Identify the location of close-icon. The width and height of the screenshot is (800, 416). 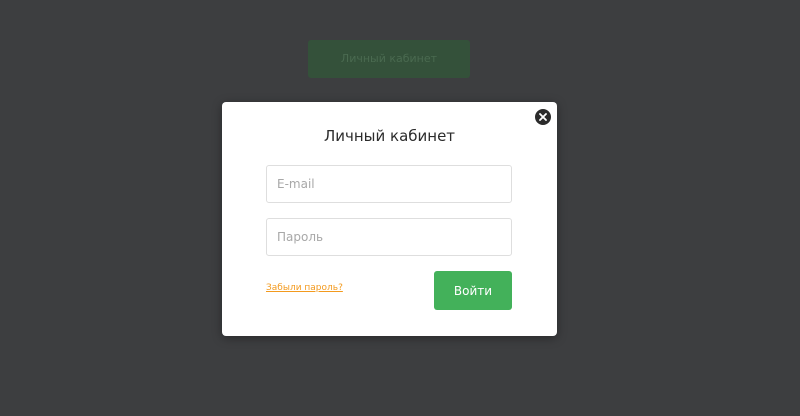
(543, 117).